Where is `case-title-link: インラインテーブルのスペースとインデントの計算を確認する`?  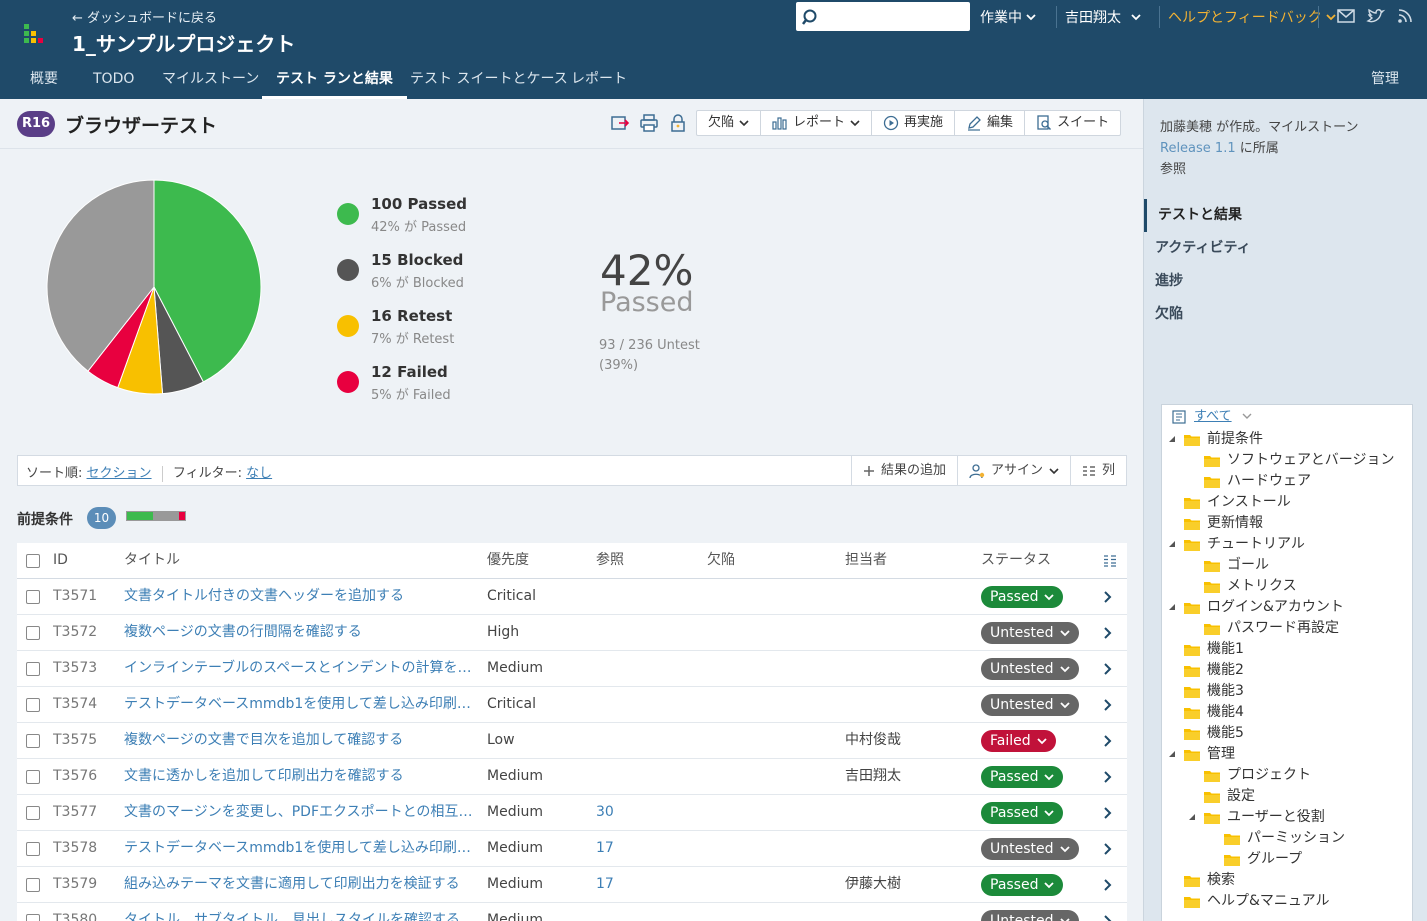
case-title-link: インラインテーブルのスペースとインデントの計算を確認する is located at coordinates (299, 668).